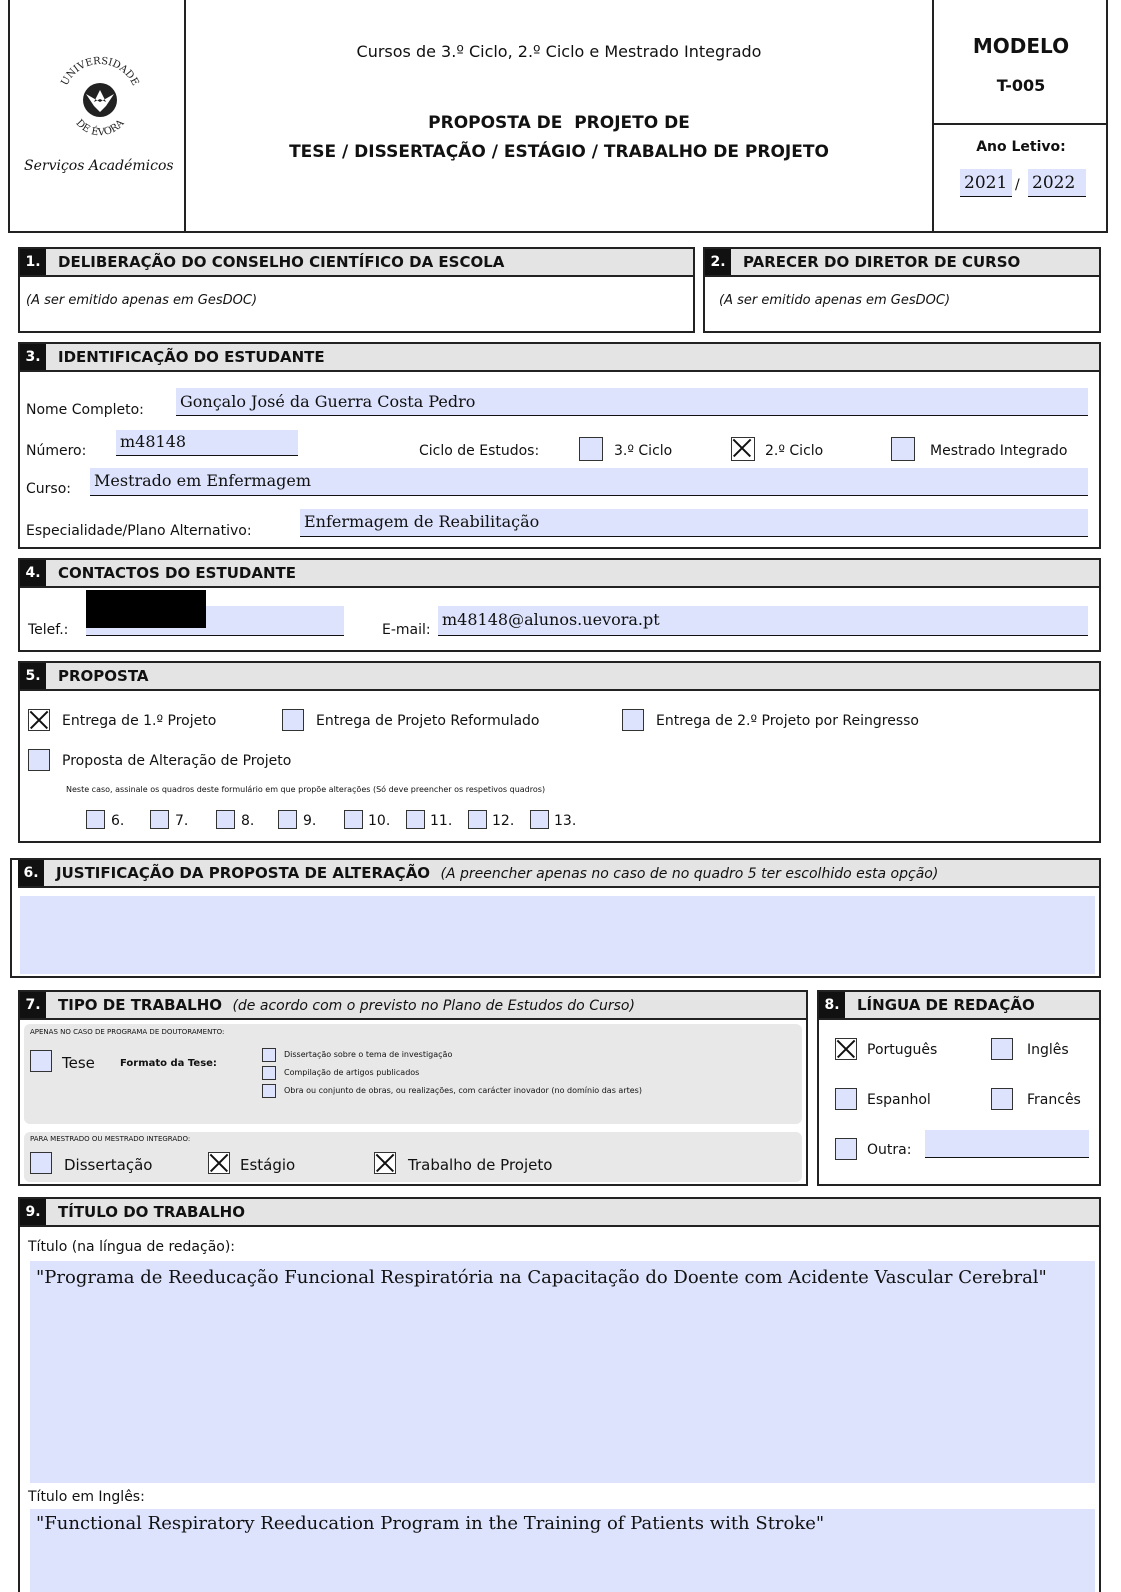  What do you see at coordinates (1002, 1049) in the screenshot?
I see `lang-en-checkbox` at bounding box center [1002, 1049].